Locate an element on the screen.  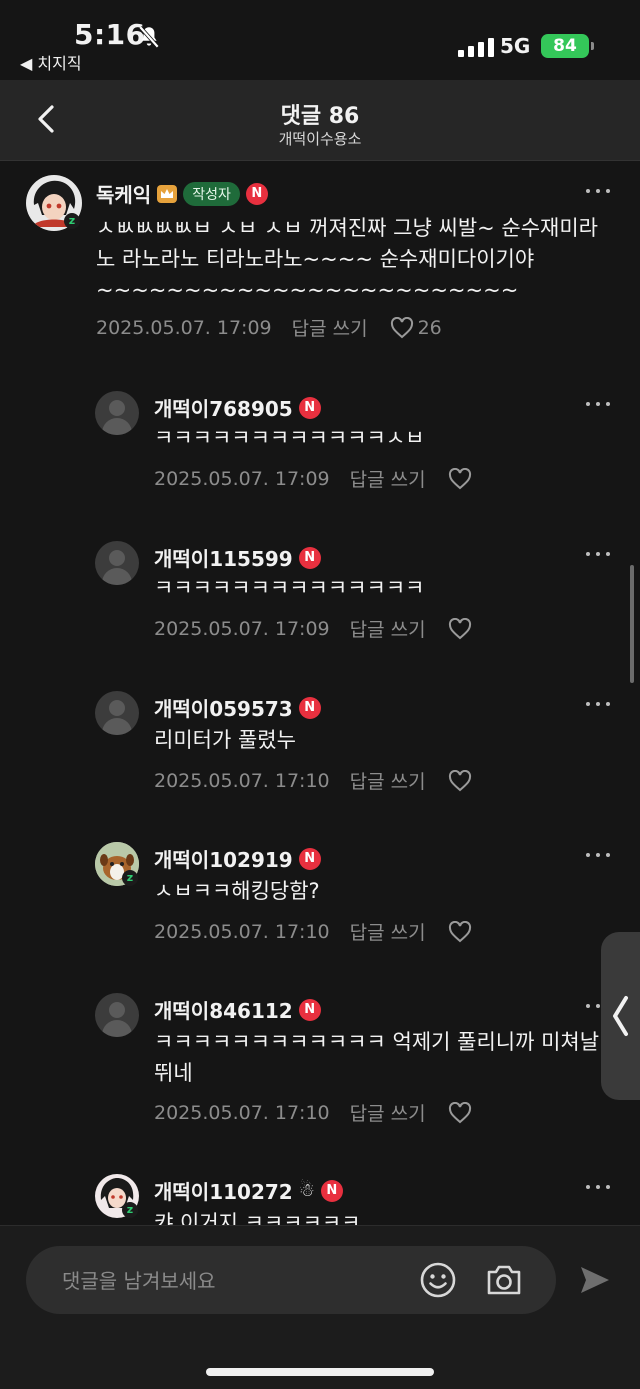
comment-meta: 2025.05.07. 17:09 답글 쓰기 26 is located at coordinates (269, 327).